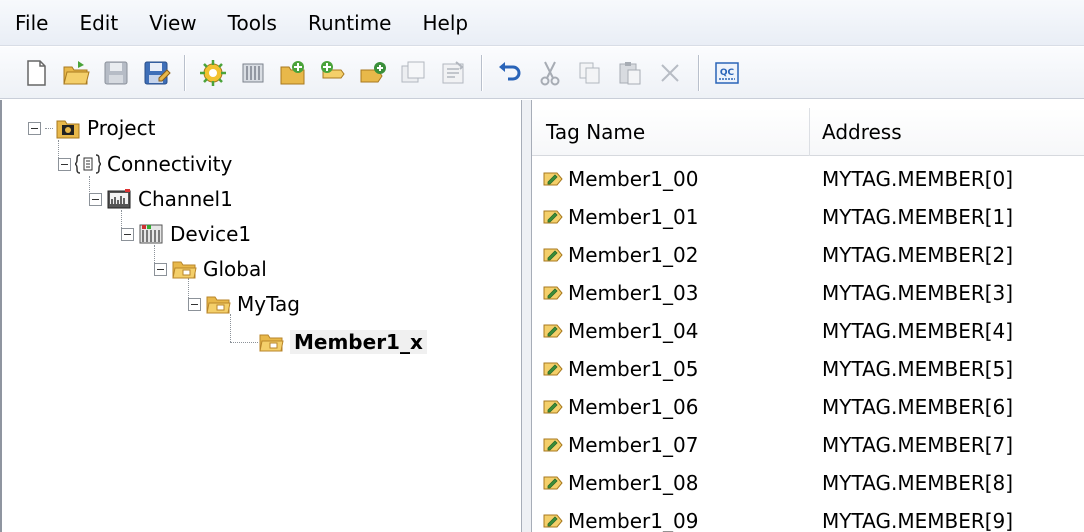  What do you see at coordinates (808, 217) in the screenshot?
I see `table-row: Member1_01 MYTAG.MEMBER[1]` at bounding box center [808, 217].